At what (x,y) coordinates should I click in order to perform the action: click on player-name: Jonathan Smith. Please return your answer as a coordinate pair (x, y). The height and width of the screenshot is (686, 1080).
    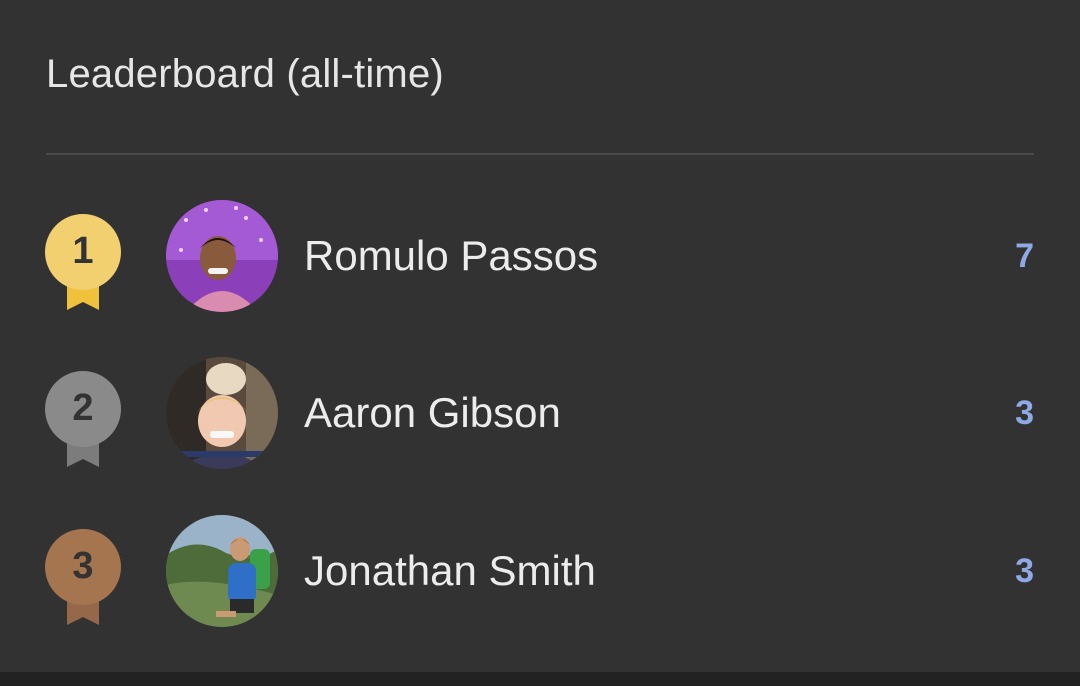
    Looking at the image, I should click on (450, 570).